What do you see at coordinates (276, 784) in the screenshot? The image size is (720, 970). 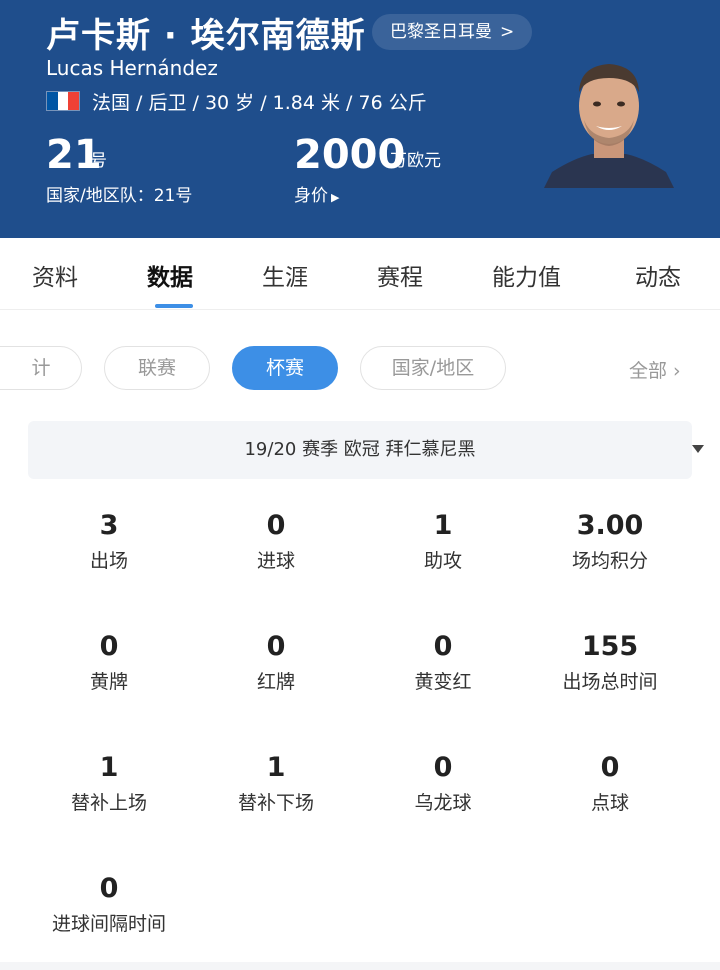 I see `stat-sub-off: 1 替补下场` at bounding box center [276, 784].